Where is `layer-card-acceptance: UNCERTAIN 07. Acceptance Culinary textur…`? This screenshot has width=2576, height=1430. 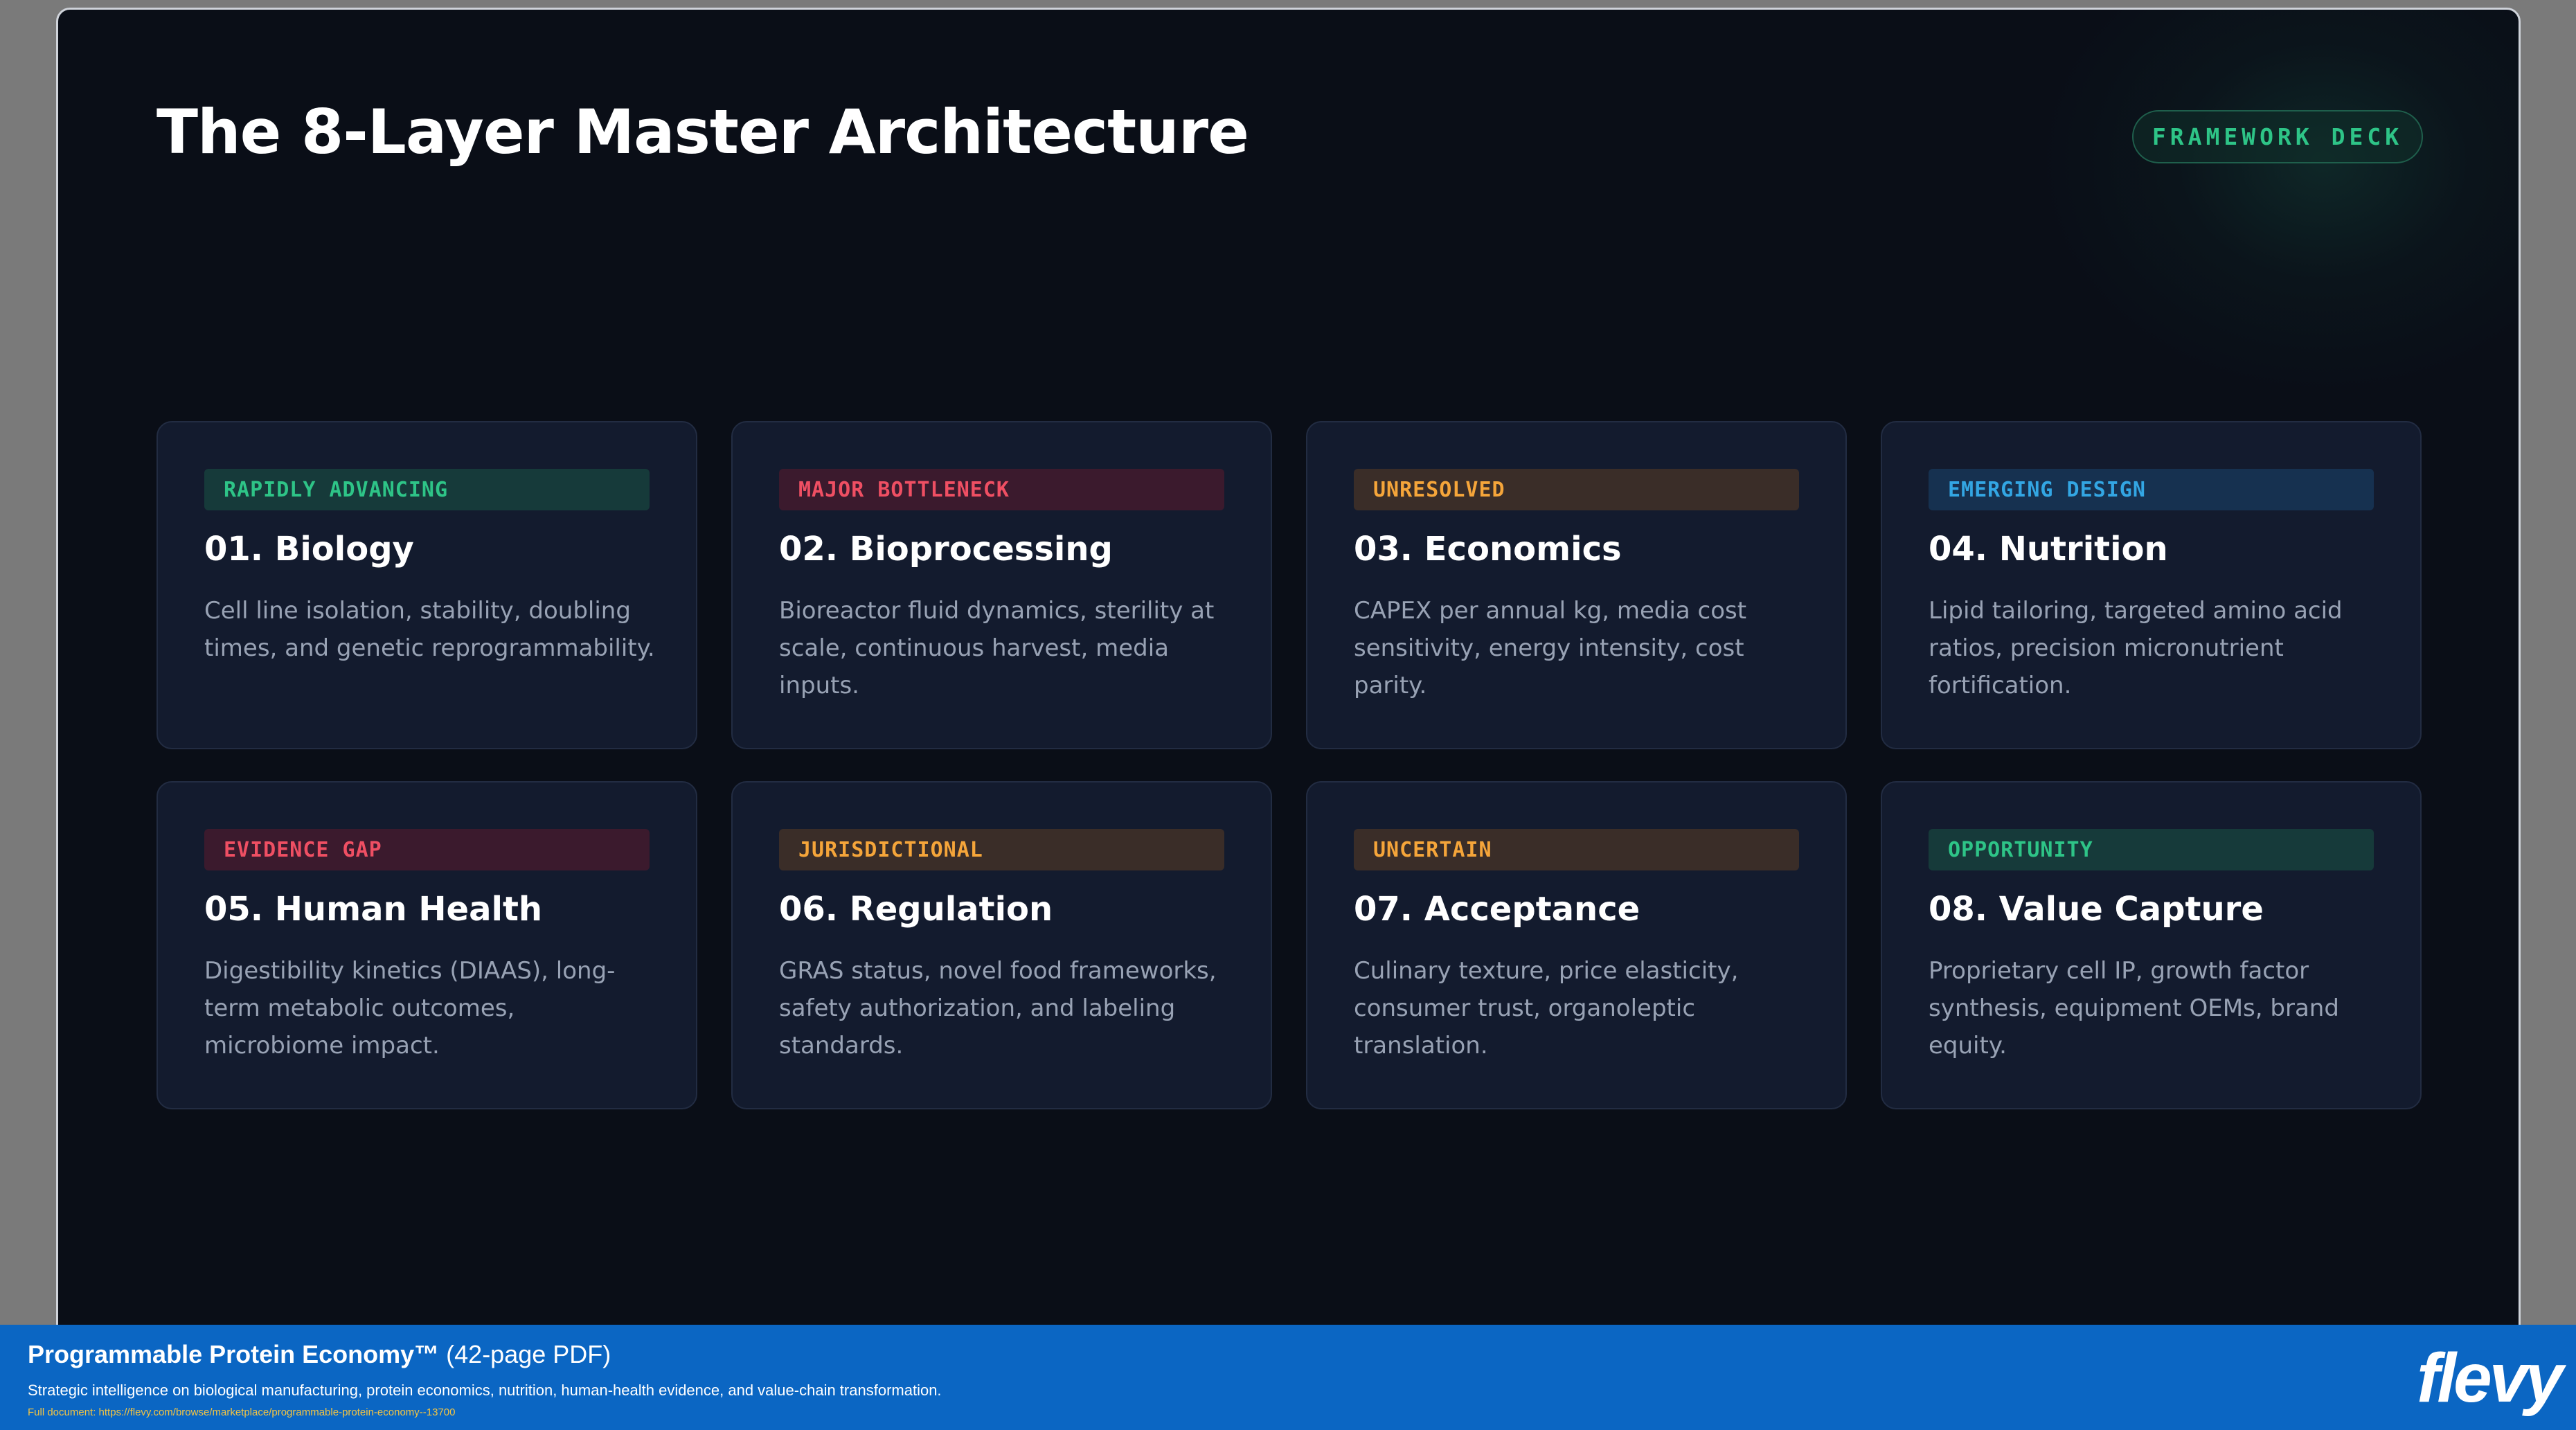 layer-card-acceptance: UNCERTAIN 07. Acceptance Culinary textur… is located at coordinates (1576, 945).